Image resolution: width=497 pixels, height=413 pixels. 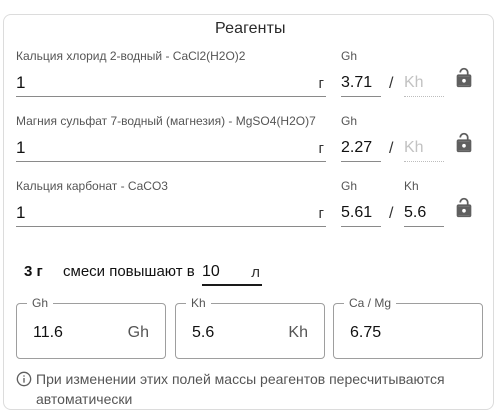 I want to click on gh-input: 5.61, so click(x=361, y=213).